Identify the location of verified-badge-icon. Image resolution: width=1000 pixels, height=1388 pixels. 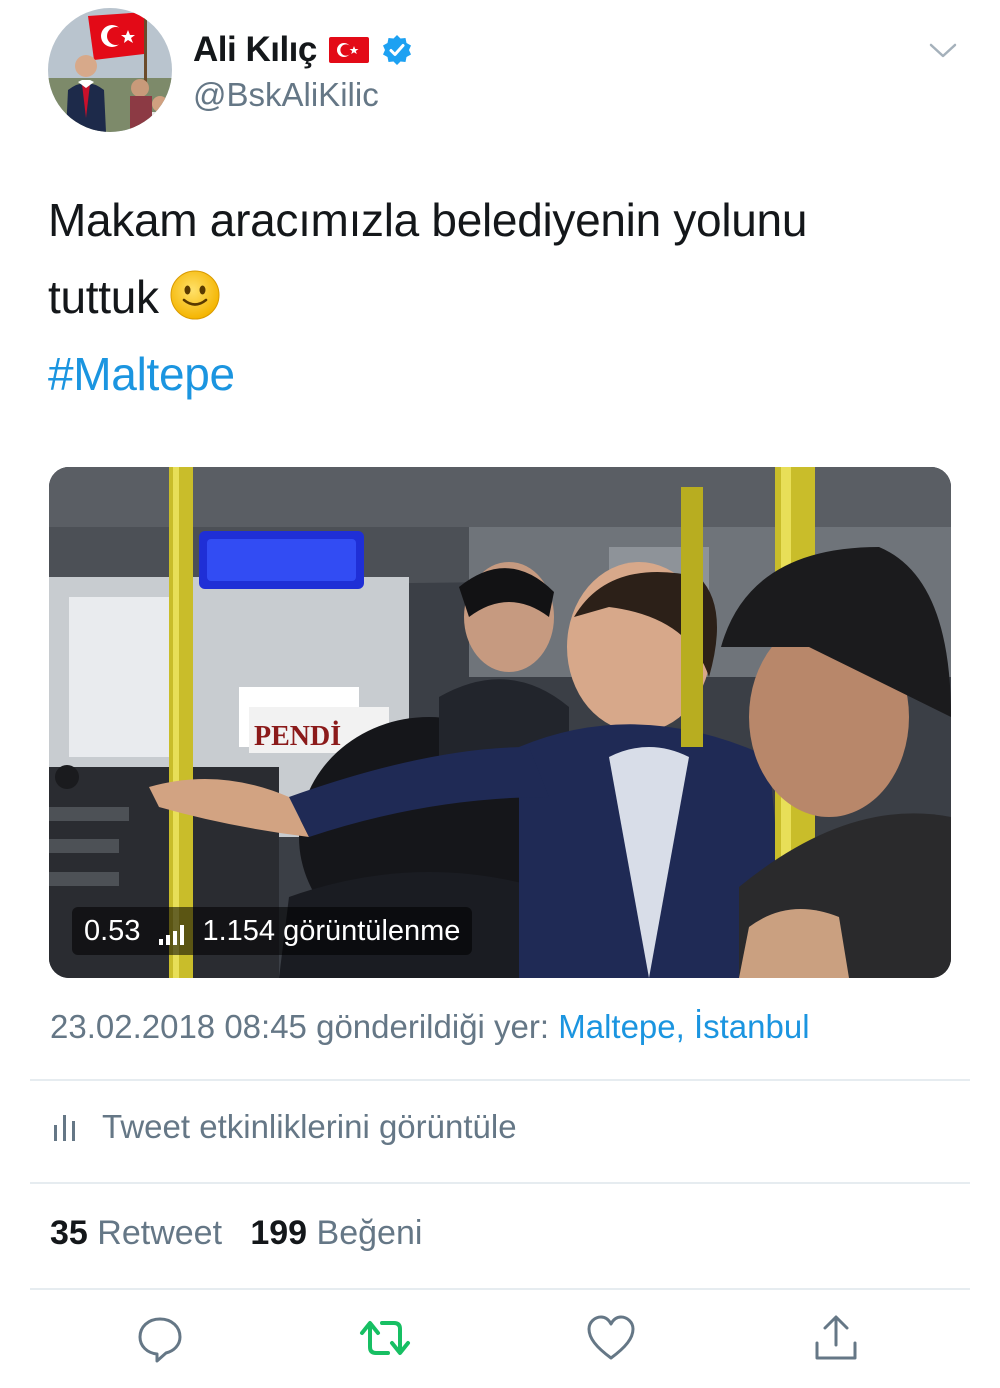
(397, 50).